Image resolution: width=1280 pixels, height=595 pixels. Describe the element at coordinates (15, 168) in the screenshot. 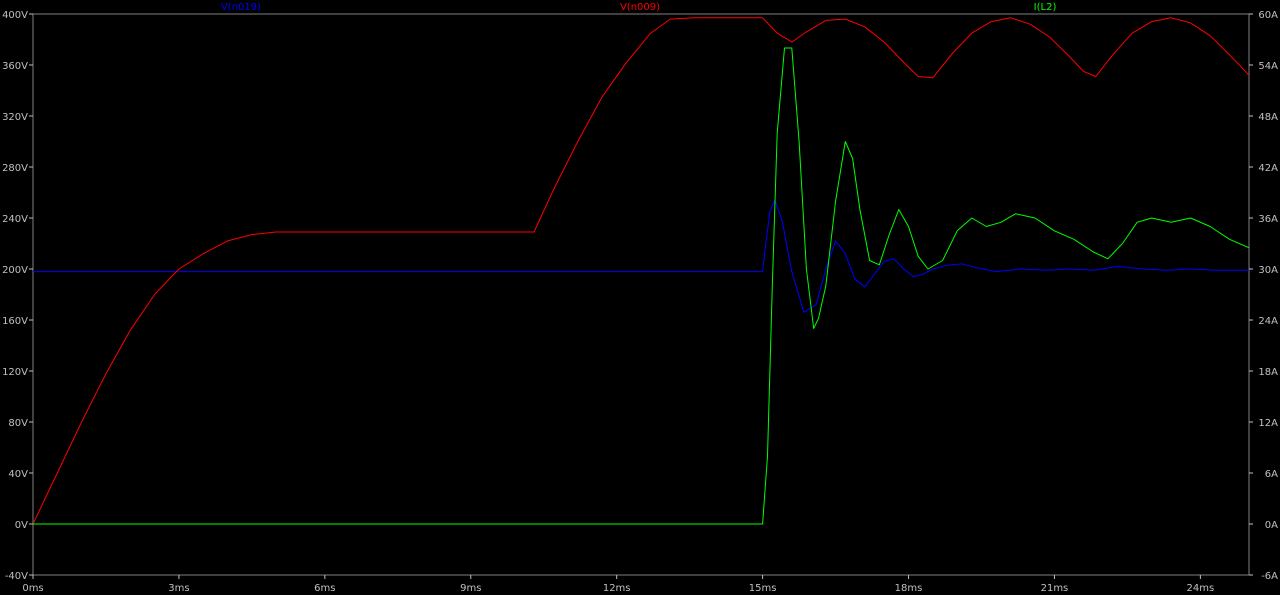

I see `left-tick-label: 280V` at that location.